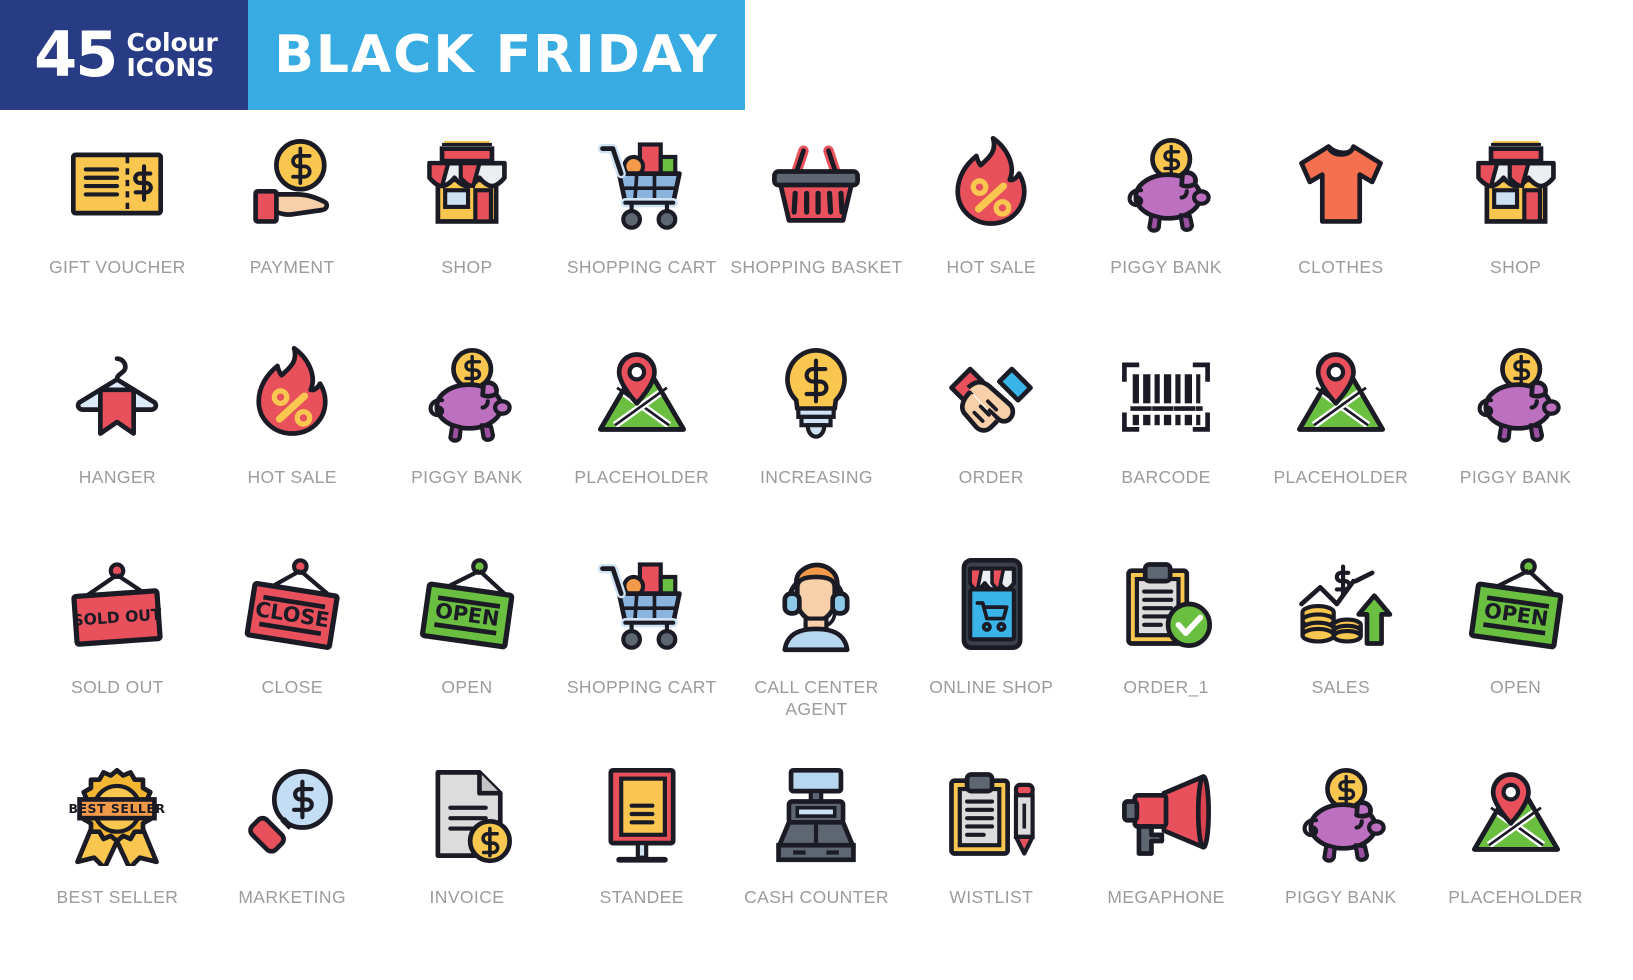  I want to click on header-count-block: 45 Colour ICONS, so click(124, 55).